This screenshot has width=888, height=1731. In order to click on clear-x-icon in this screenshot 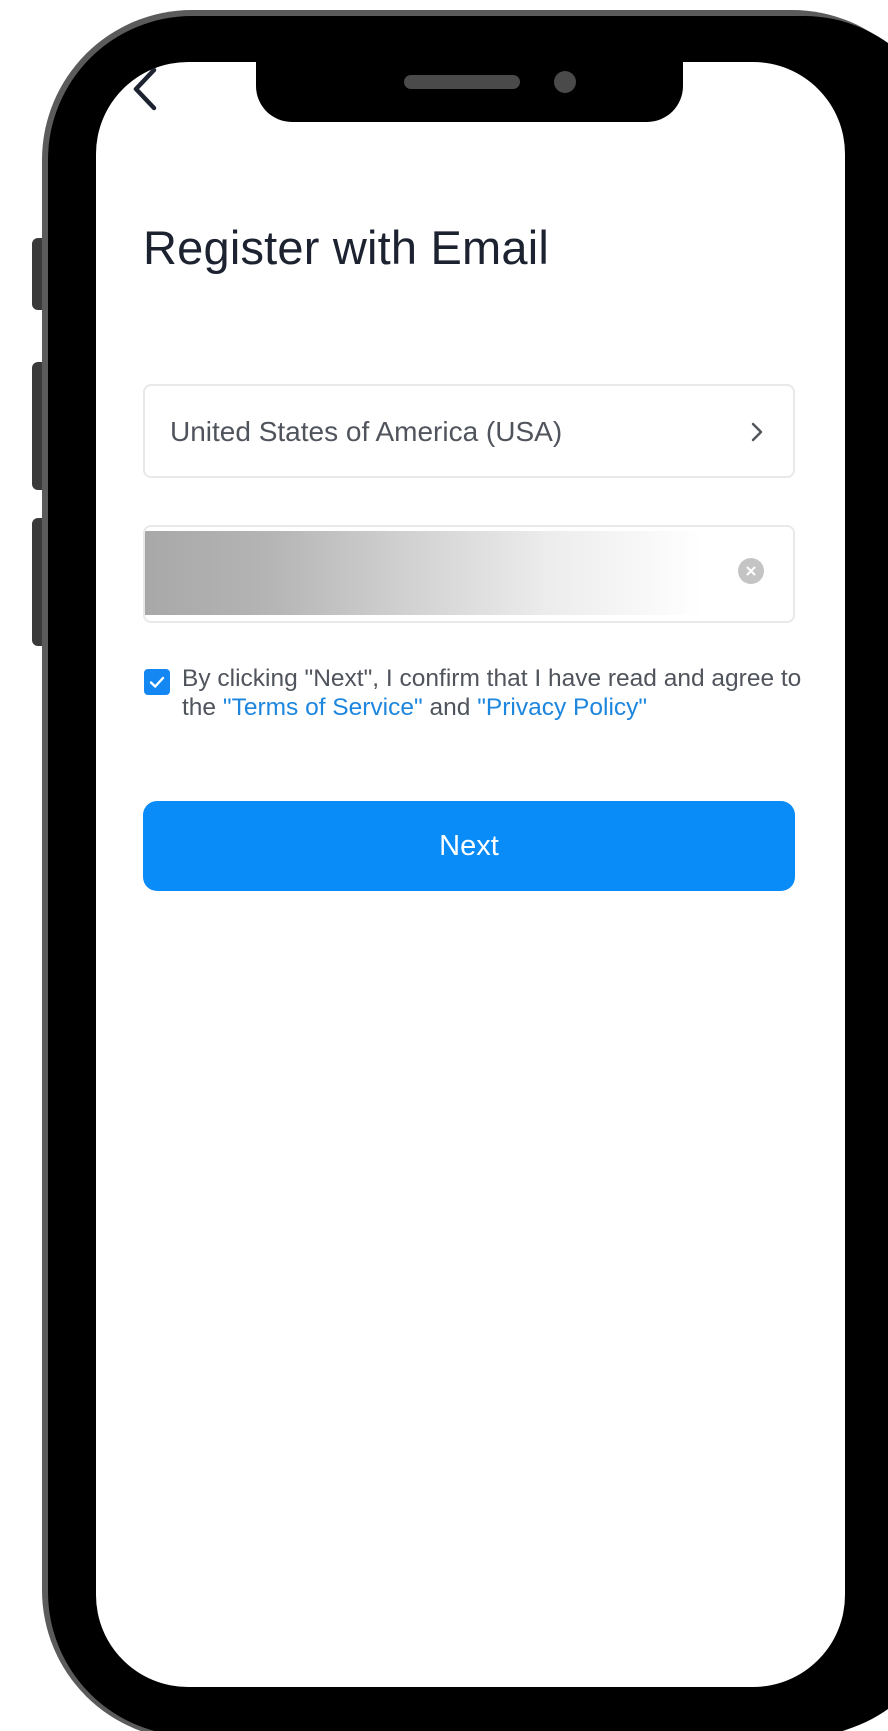, I will do `click(751, 571)`.